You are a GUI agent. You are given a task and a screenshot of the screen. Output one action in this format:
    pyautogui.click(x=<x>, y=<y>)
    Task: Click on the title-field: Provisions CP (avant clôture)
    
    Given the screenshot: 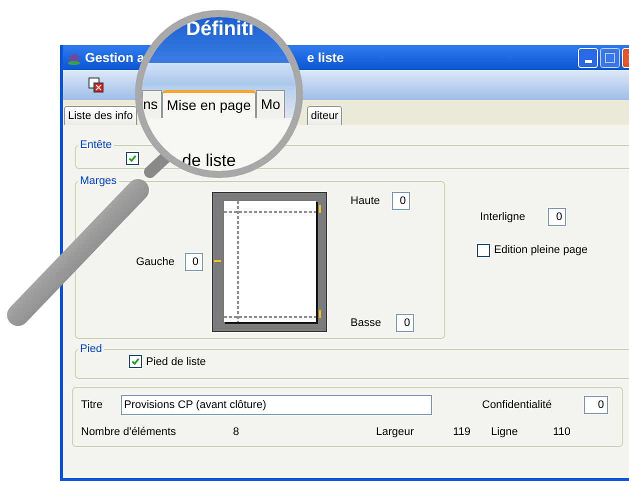 What is the action you would take?
    pyautogui.click(x=276, y=405)
    